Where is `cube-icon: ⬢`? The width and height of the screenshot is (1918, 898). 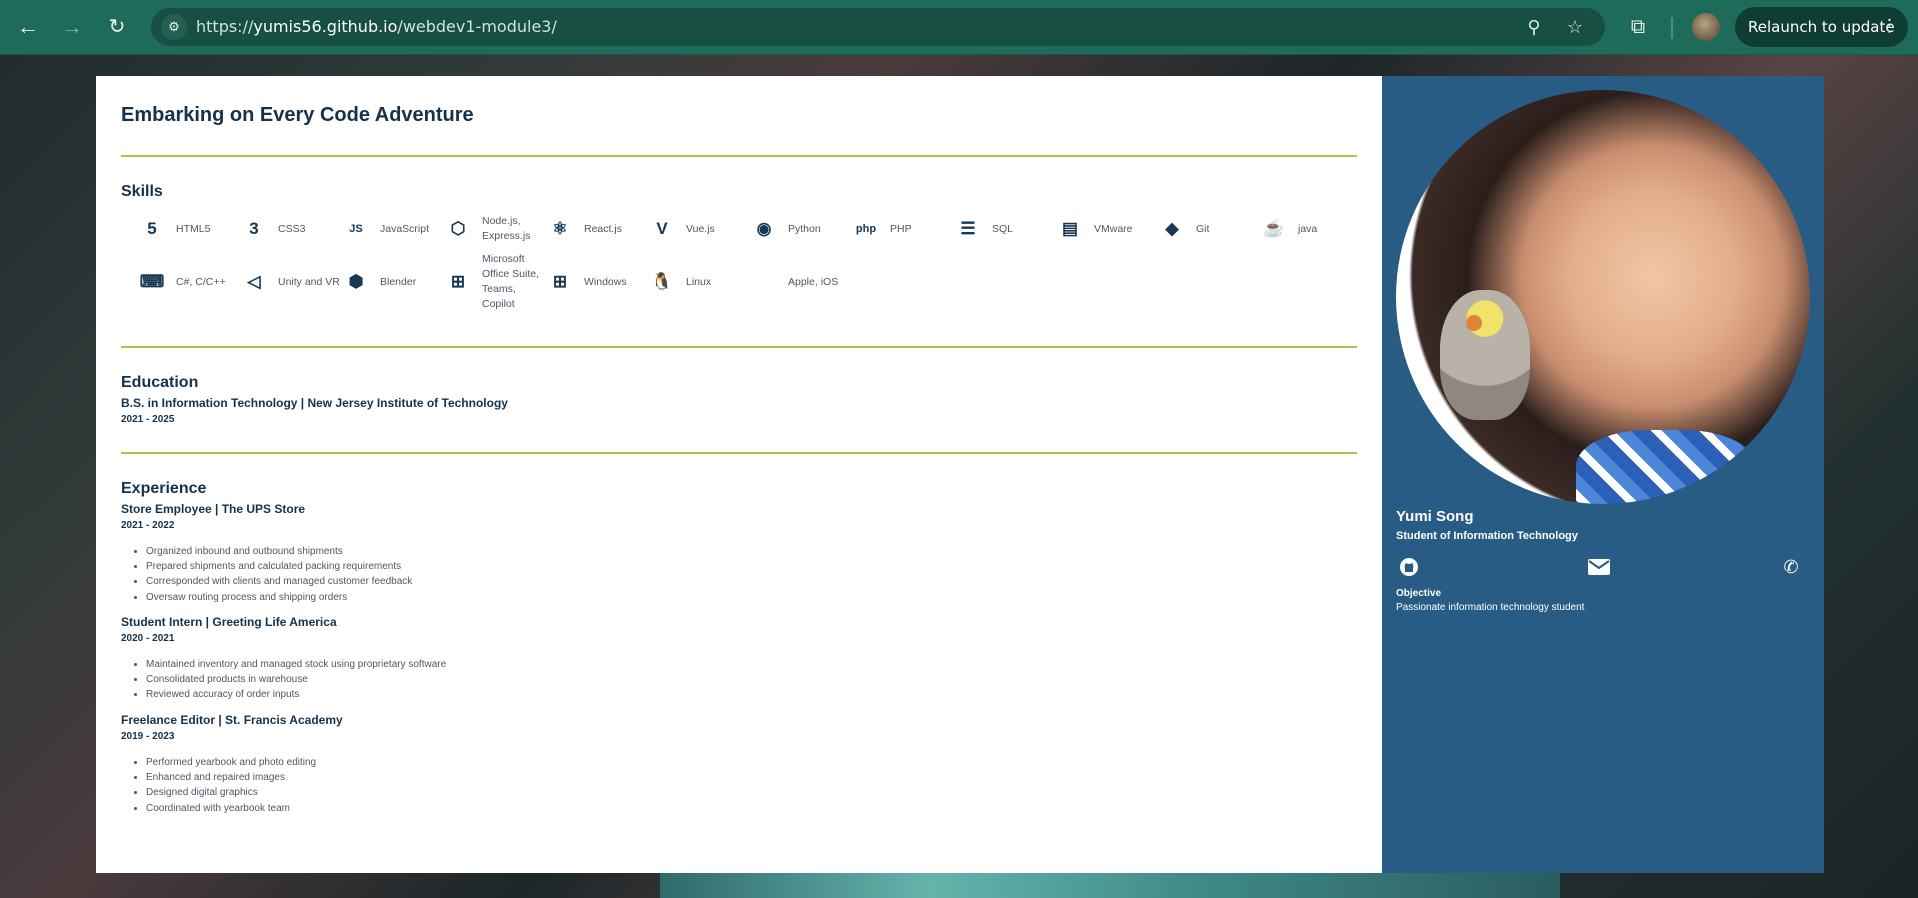
cube-icon: ⬢ is located at coordinates (356, 281).